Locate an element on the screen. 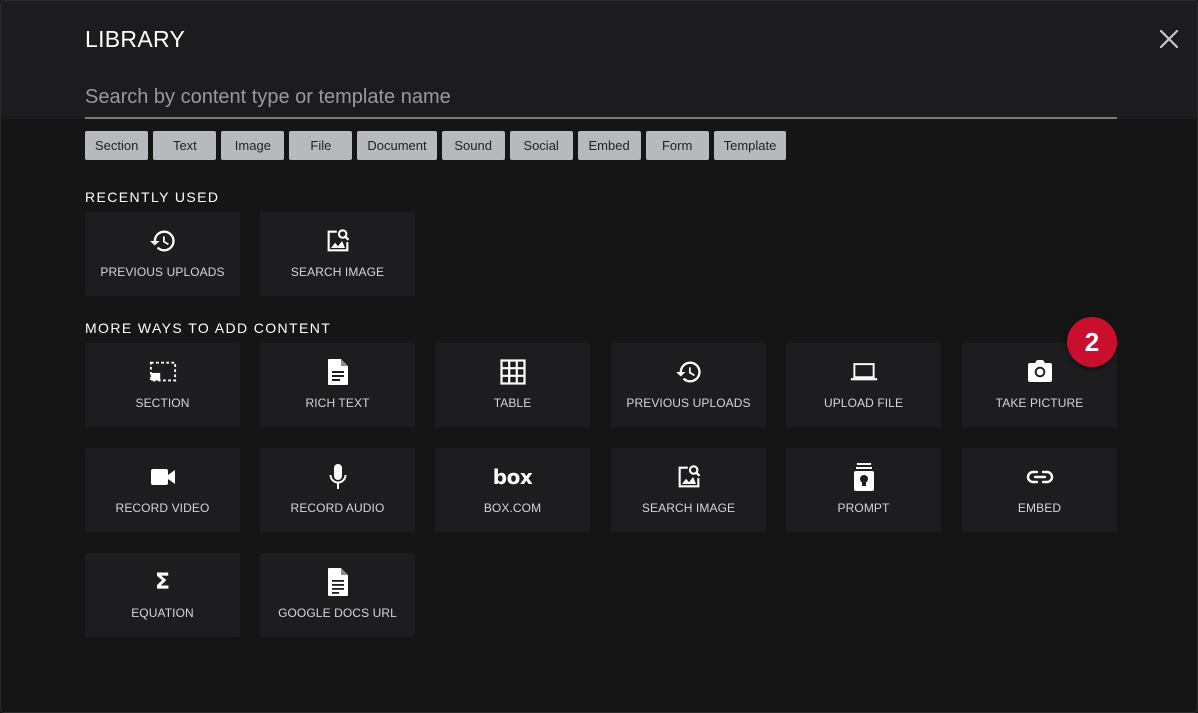 This screenshot has width=1198, height=713. video-camera-icon is located at coordinates (163, 477).